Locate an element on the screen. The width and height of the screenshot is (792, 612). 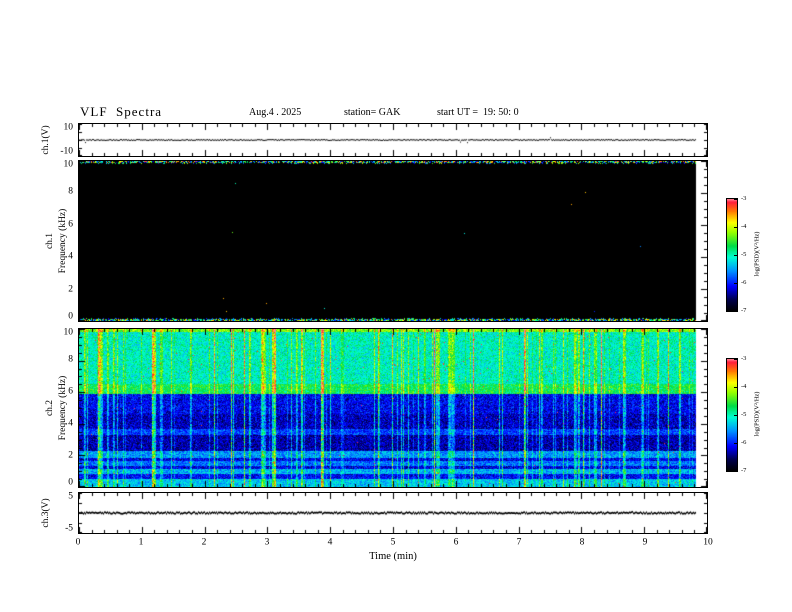
ch2-spectrogram-ylabel-channel: ch.2 is located at coordinates (50, 408).